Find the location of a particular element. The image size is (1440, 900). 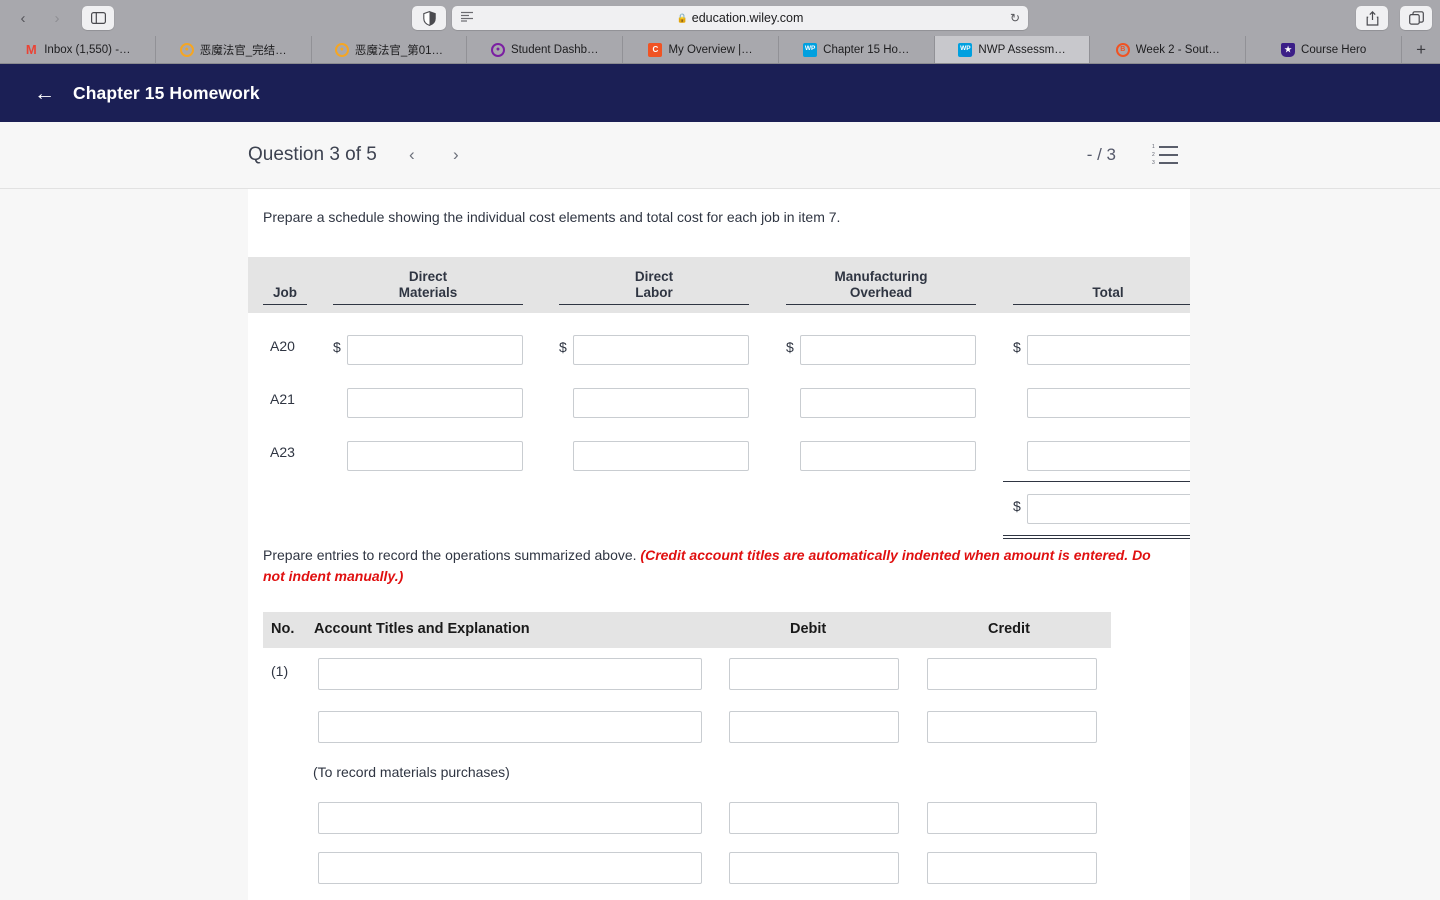

column-header-job: Job is located at coordinates (285, 295).